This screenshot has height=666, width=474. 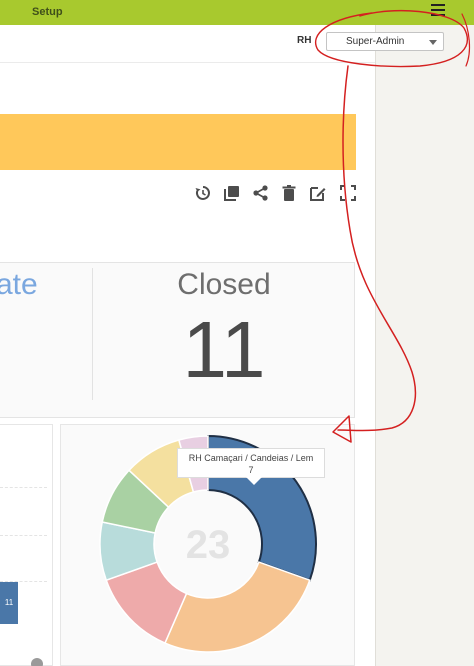 What do you see at coordinates (251, 458) in the screenshot?
I see `tooltip-label: RH Camaçari / Candeias / Lem` at bounding box center [251, 458].